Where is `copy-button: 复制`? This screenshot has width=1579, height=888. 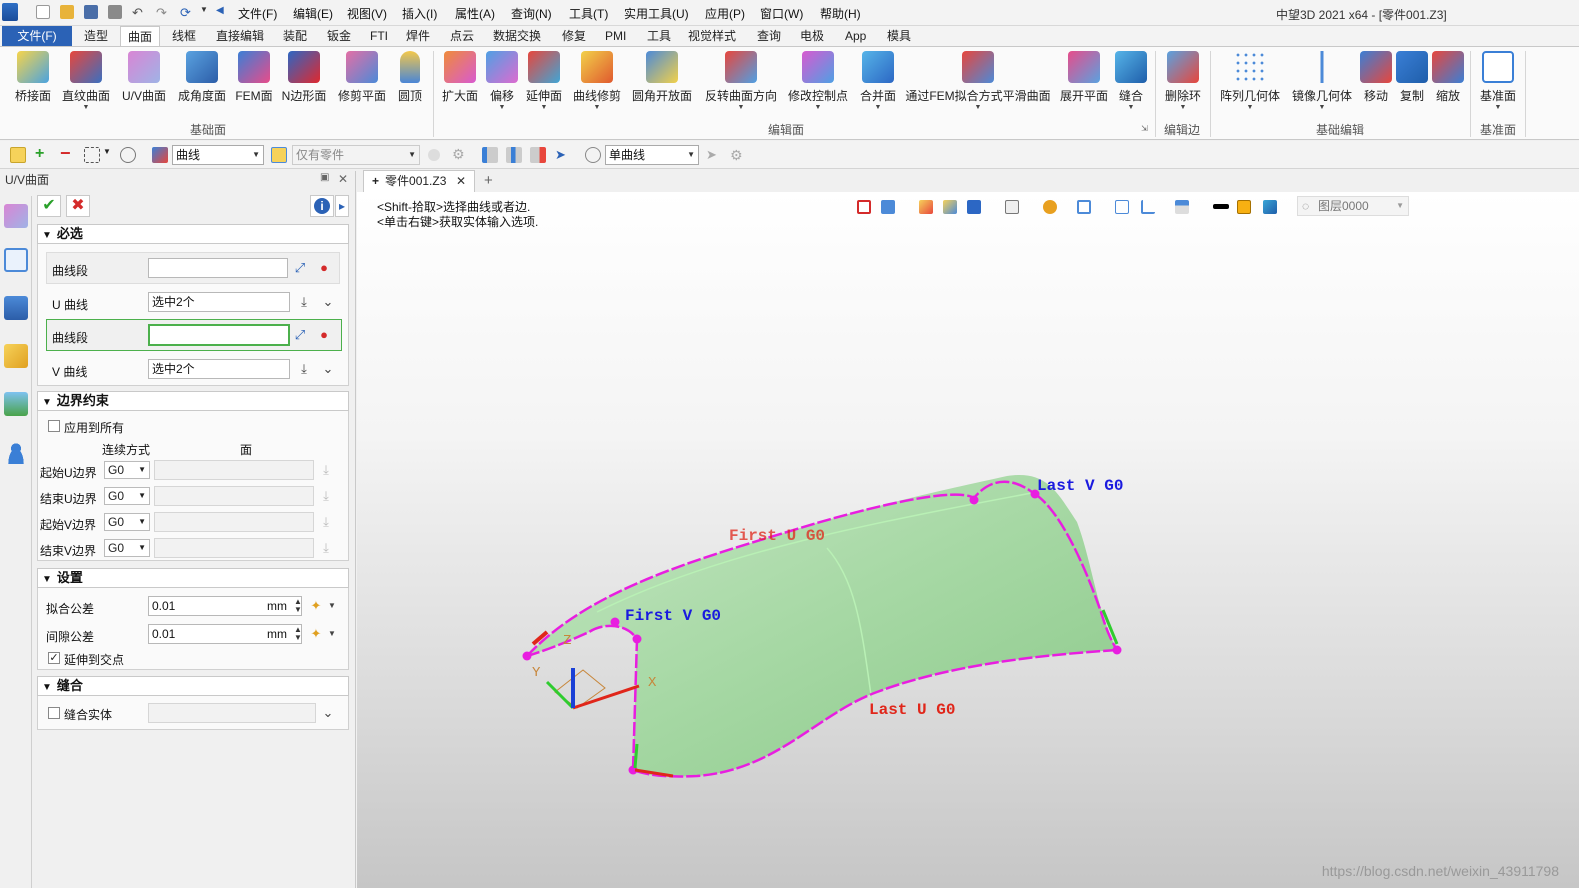 copy-button: 复制 is located at coordinates (1412, 77).